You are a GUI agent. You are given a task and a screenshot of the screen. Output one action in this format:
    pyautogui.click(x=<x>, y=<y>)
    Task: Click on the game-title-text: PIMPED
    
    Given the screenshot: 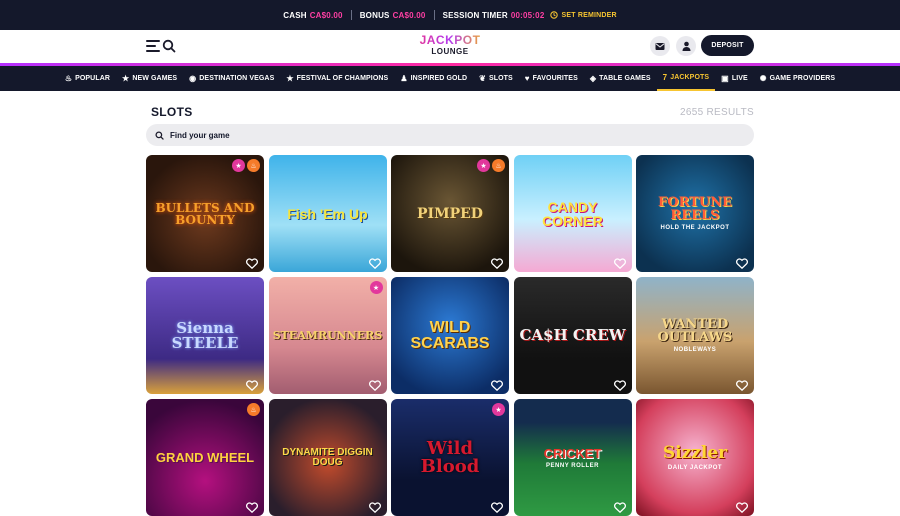 What is the action you would take?
    pyautogui.click(x=450, y=213)
    